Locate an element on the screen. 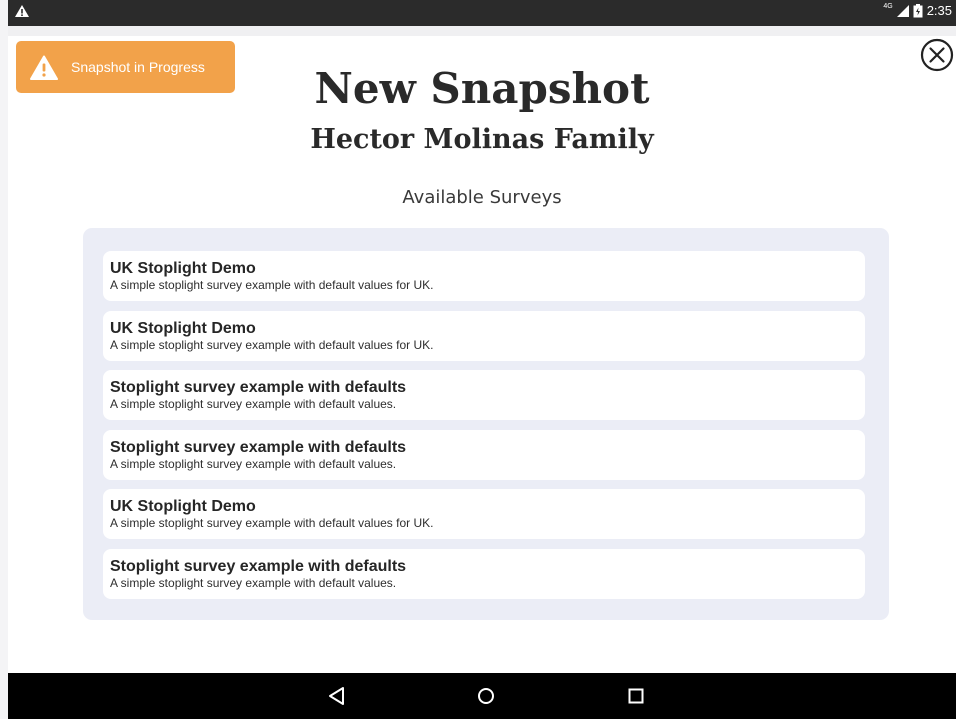  status-right-group: 4G 2:35 is located at coordinates (917, 10).